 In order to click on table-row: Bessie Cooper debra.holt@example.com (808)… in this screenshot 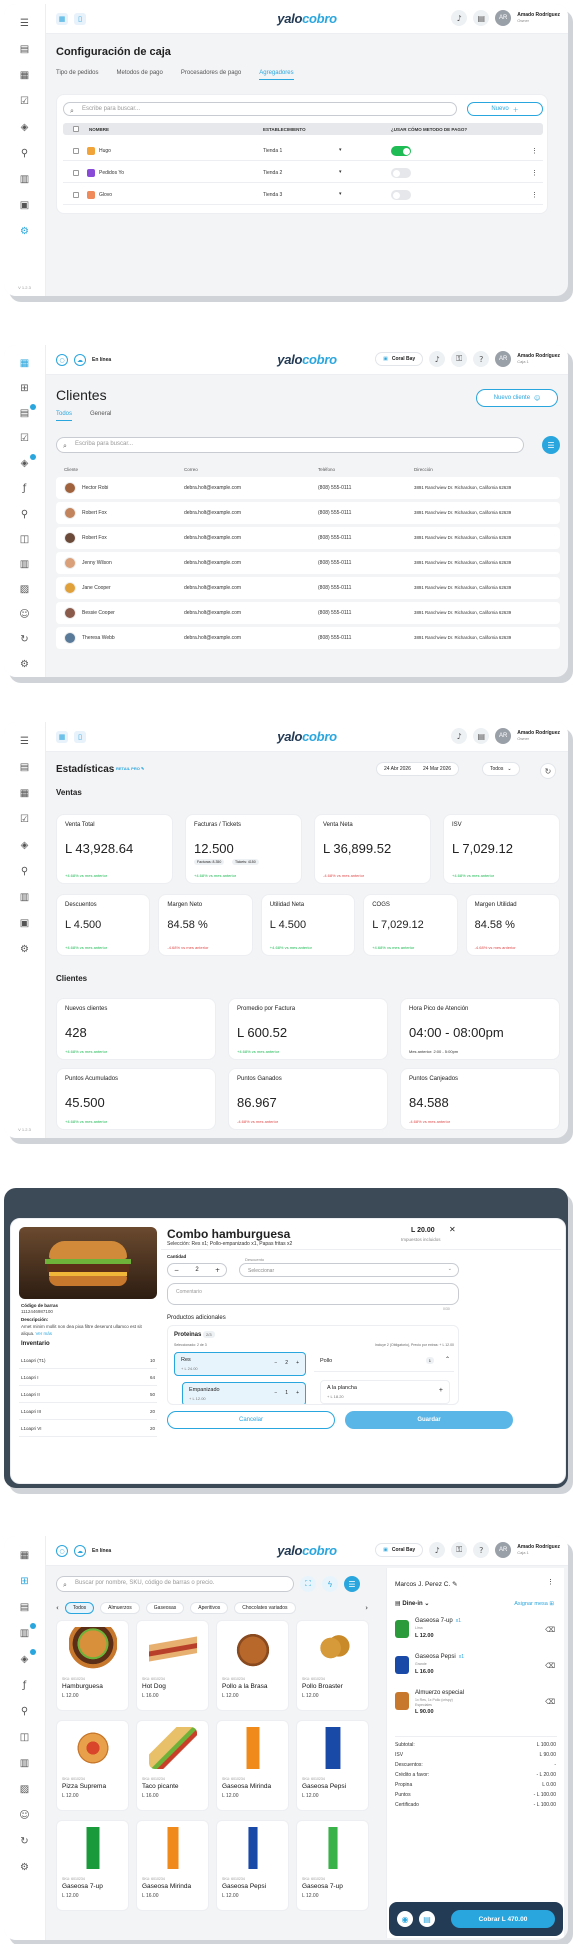, I will do `click(308, 613)`.